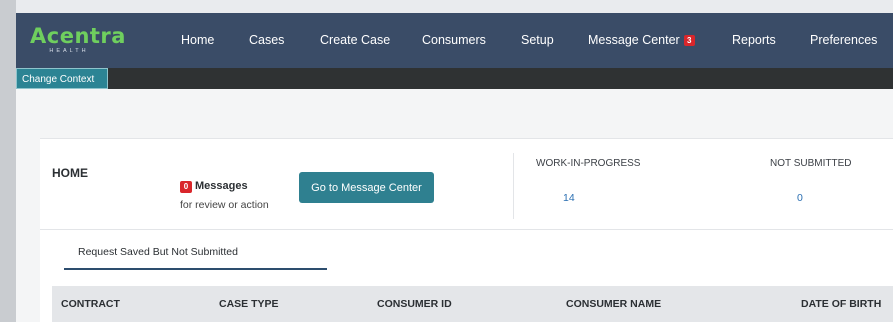 The height and width of the screenshot is (322, 893). Describe the element at coordinates (634, 40) in the screenshot. I see `nav-item-message-center-label: Message Center` at that location.